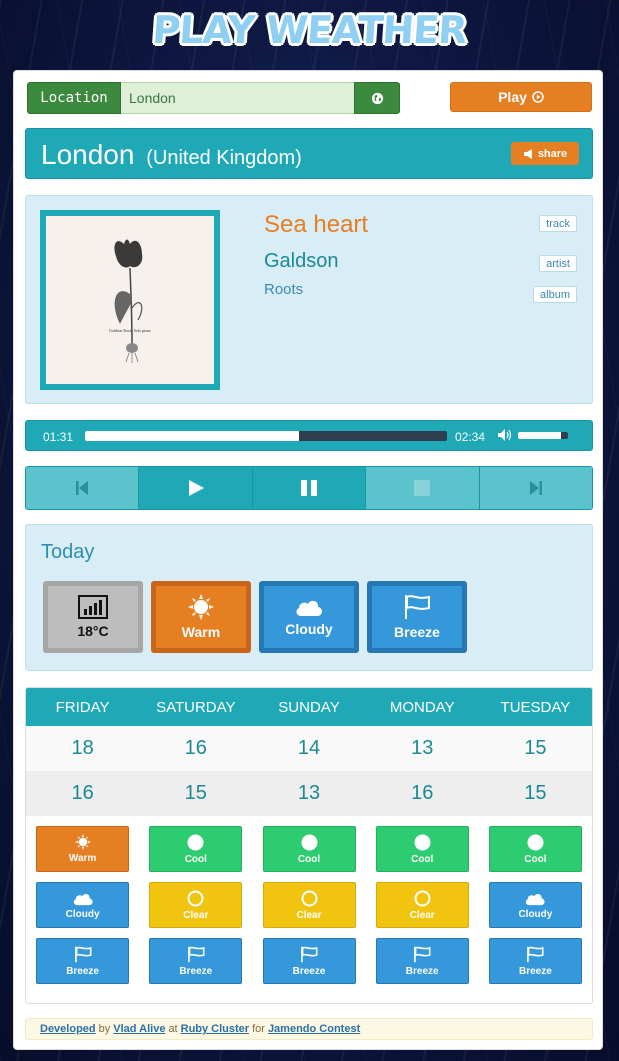 This screenshot has height=1061, width=619. Describe the element at coordinates (309, 707) in the screenshot. I see `day-header: SUNDAY` at that location.